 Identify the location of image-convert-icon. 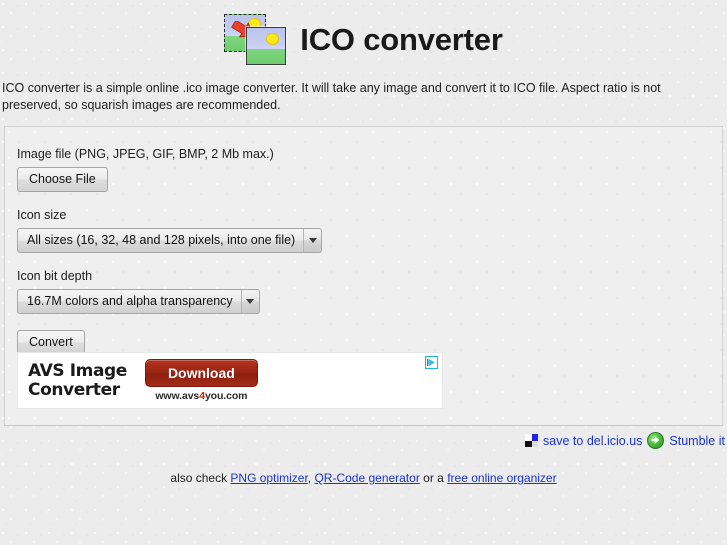
(255, 40).